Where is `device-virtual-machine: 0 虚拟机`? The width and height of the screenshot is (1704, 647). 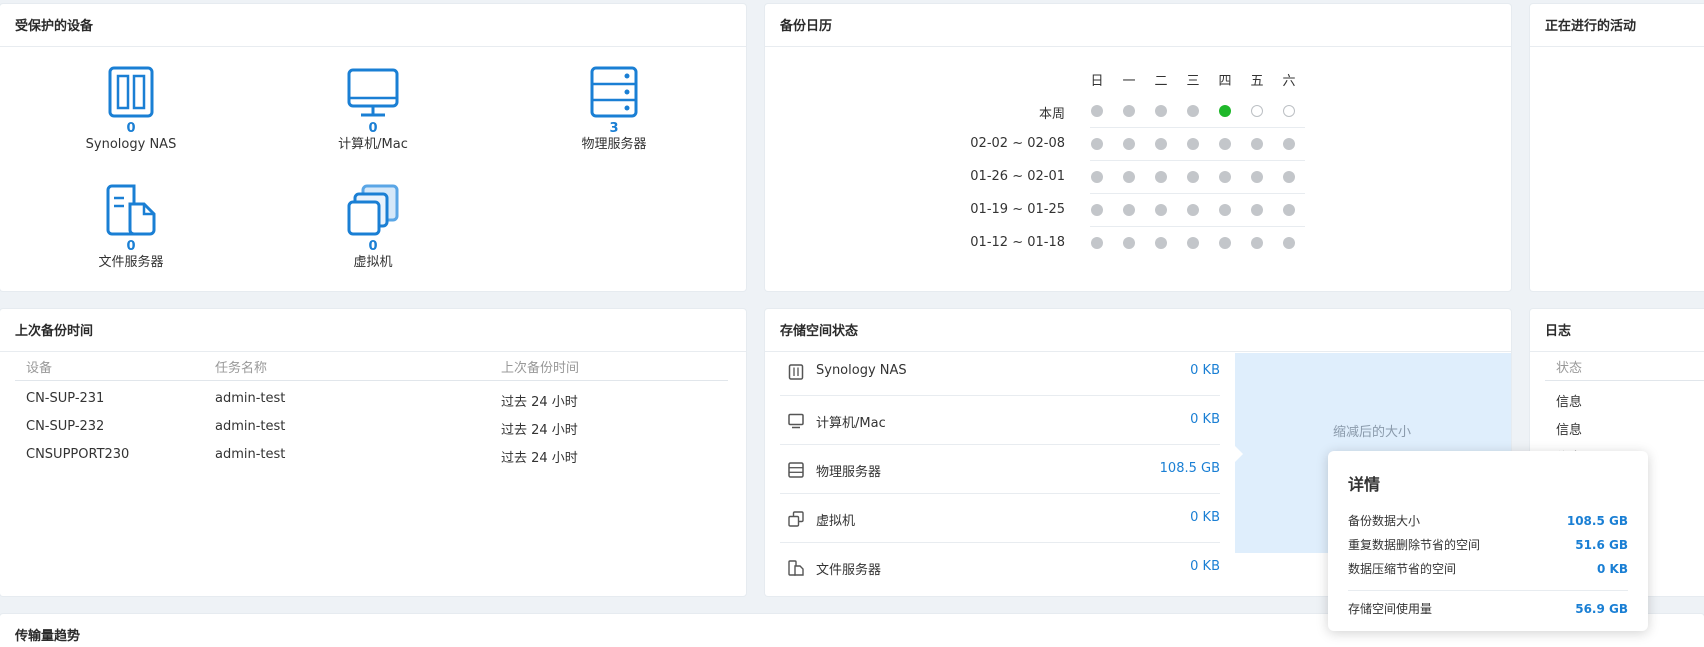
device-virtual-machine: 0 虚拟机 is located at coordinates (373, 225).